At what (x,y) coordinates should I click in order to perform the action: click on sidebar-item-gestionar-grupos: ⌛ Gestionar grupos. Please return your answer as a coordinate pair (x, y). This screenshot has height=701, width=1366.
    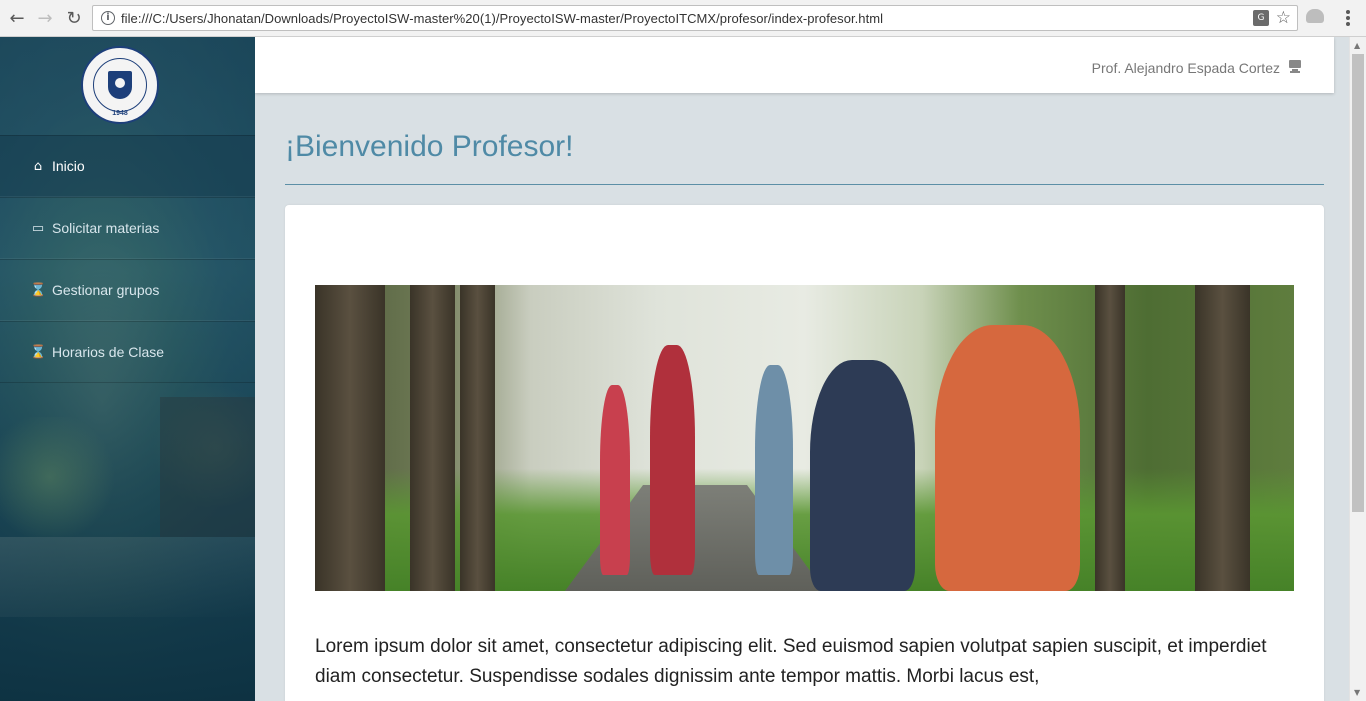
    Looking at the image, I should click on (127, 290).